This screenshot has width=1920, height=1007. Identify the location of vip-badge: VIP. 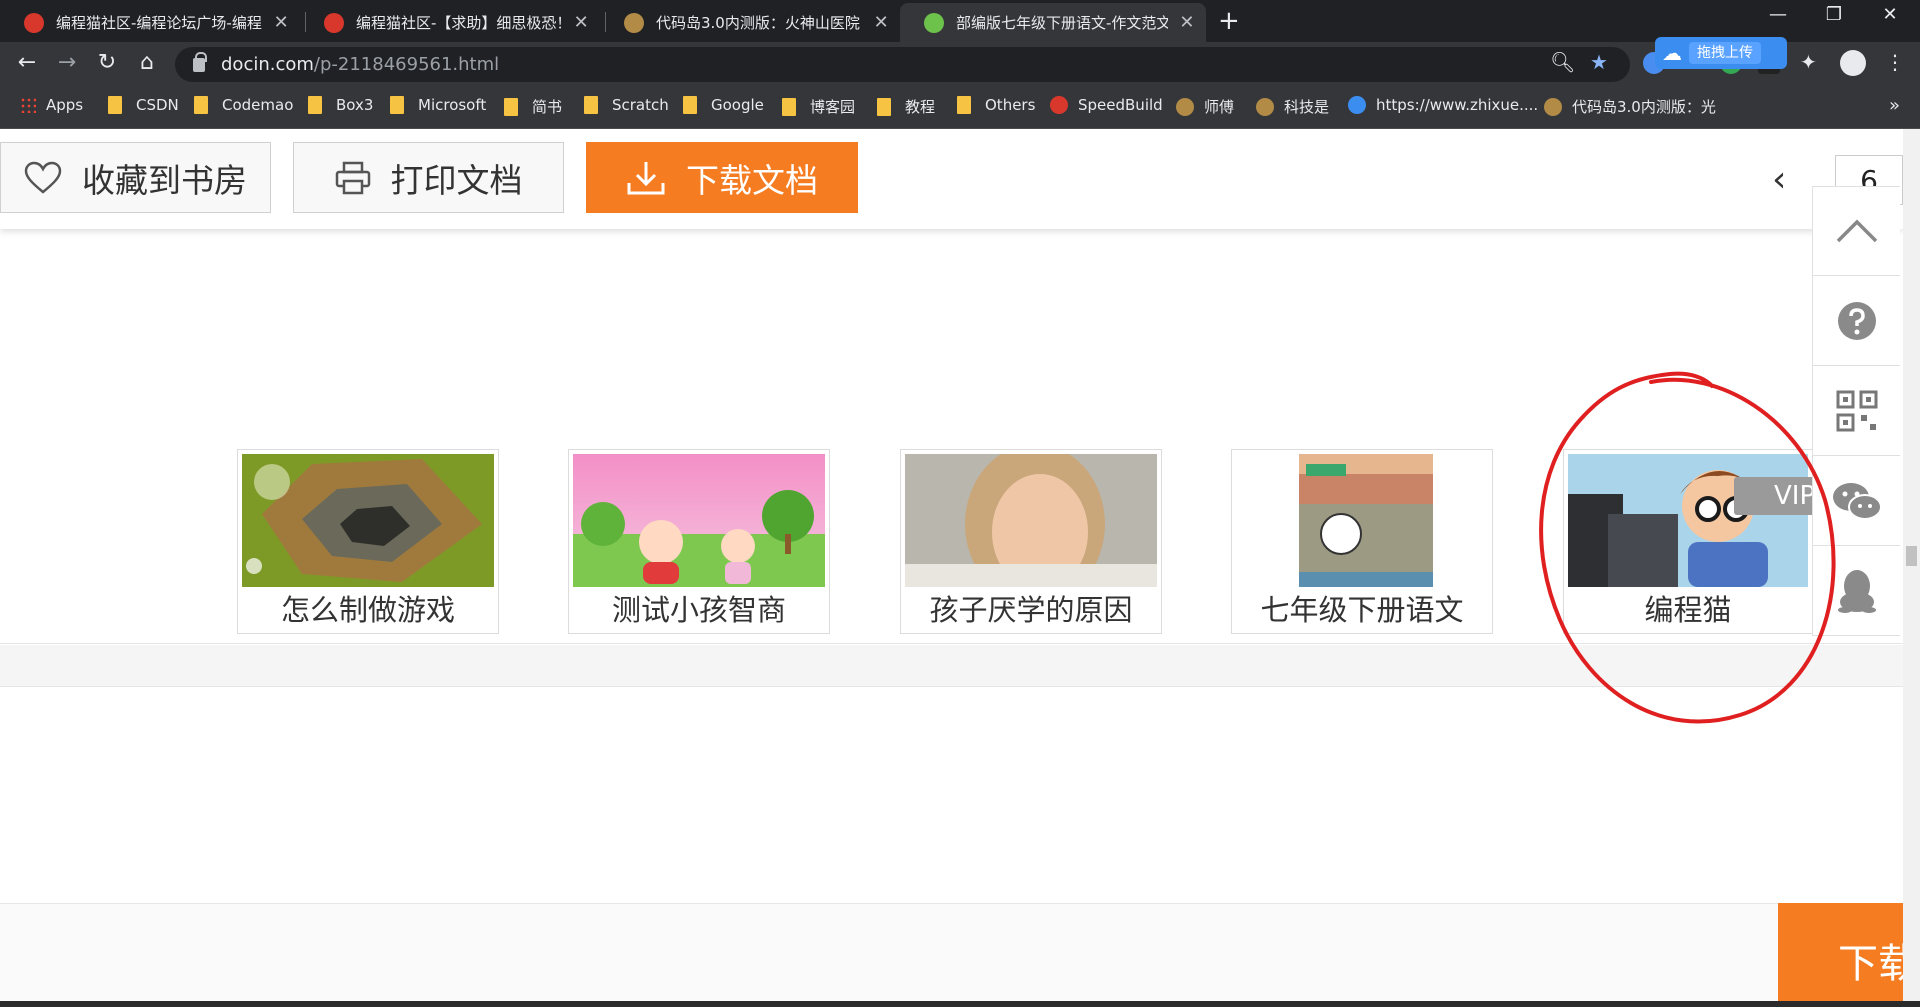
(1775, 496).